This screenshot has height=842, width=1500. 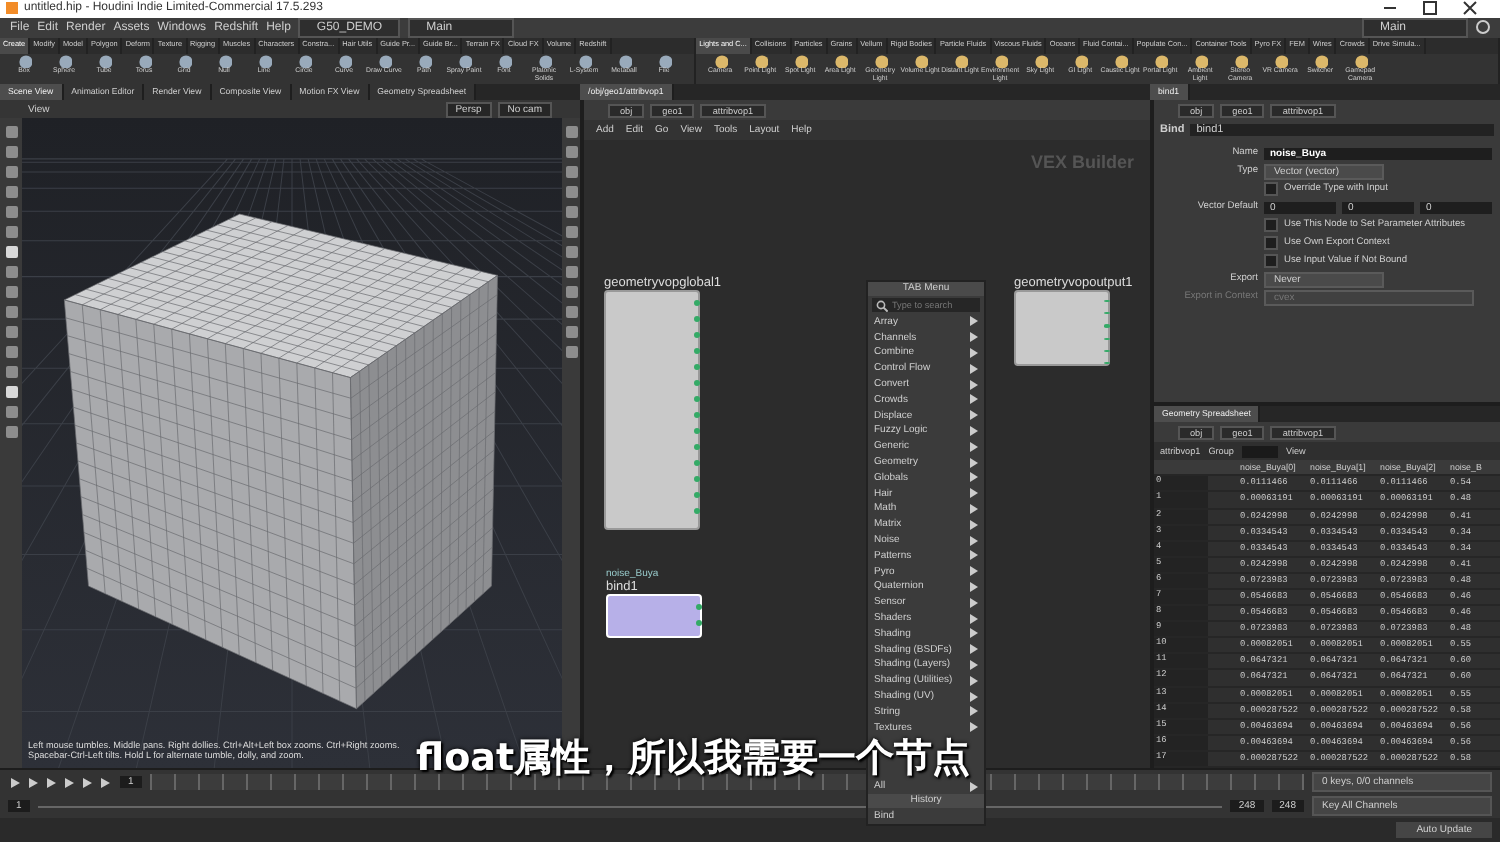 What do you see at coordinates (12, 8) in the screenshot?
I see `app-logo-icon` at bounding box center [12, 8].